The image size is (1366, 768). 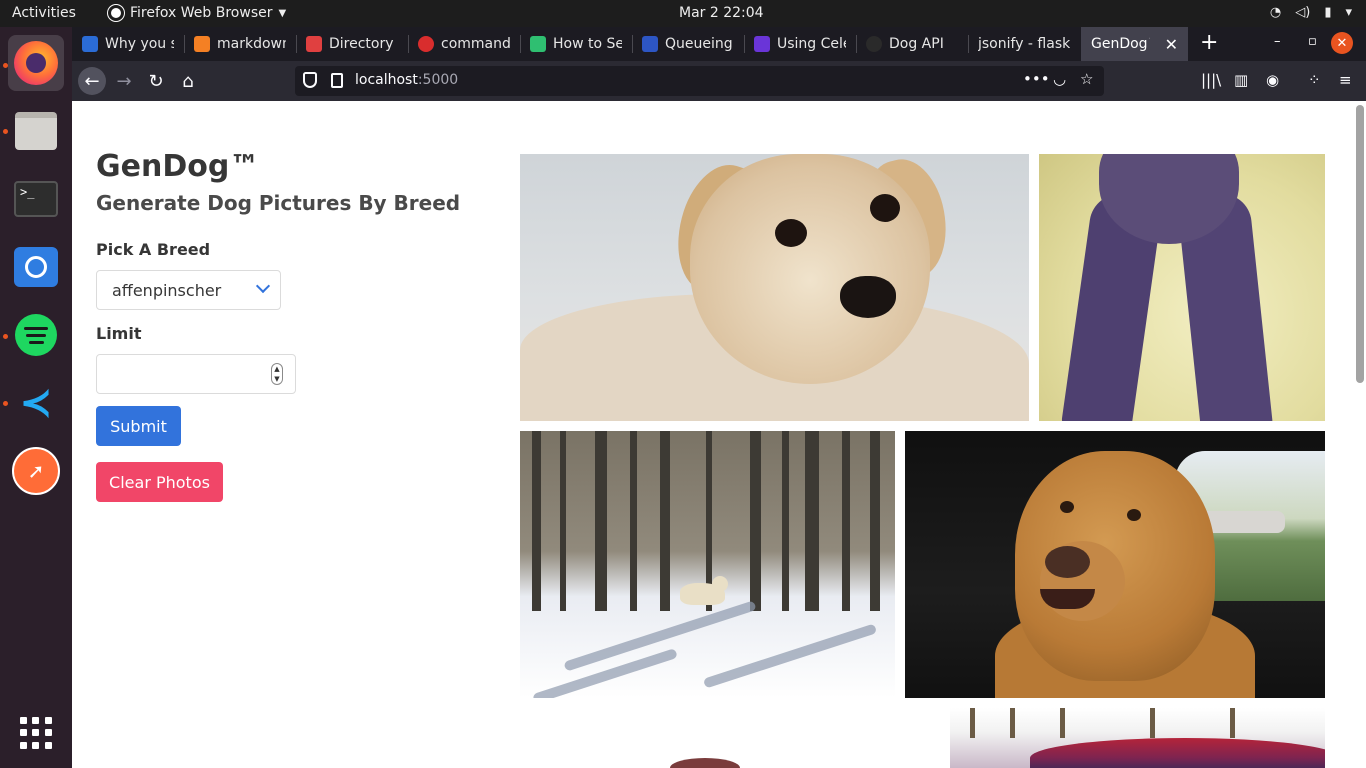 I want to click on dock-software-store, so click(x=36, y=267).